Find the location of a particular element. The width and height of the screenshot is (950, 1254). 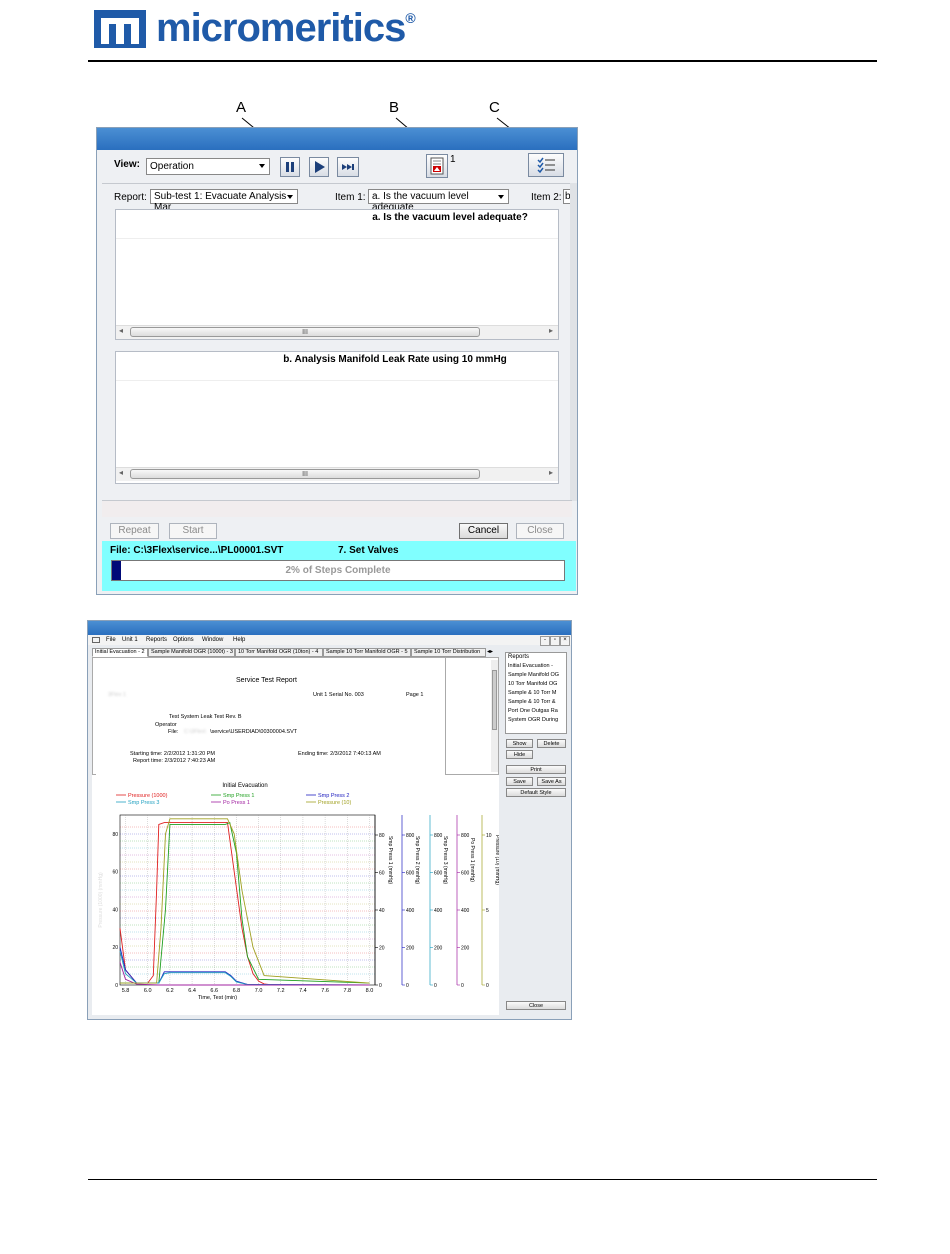

y-tick-label: 80 is located at coordinates (115, 835).